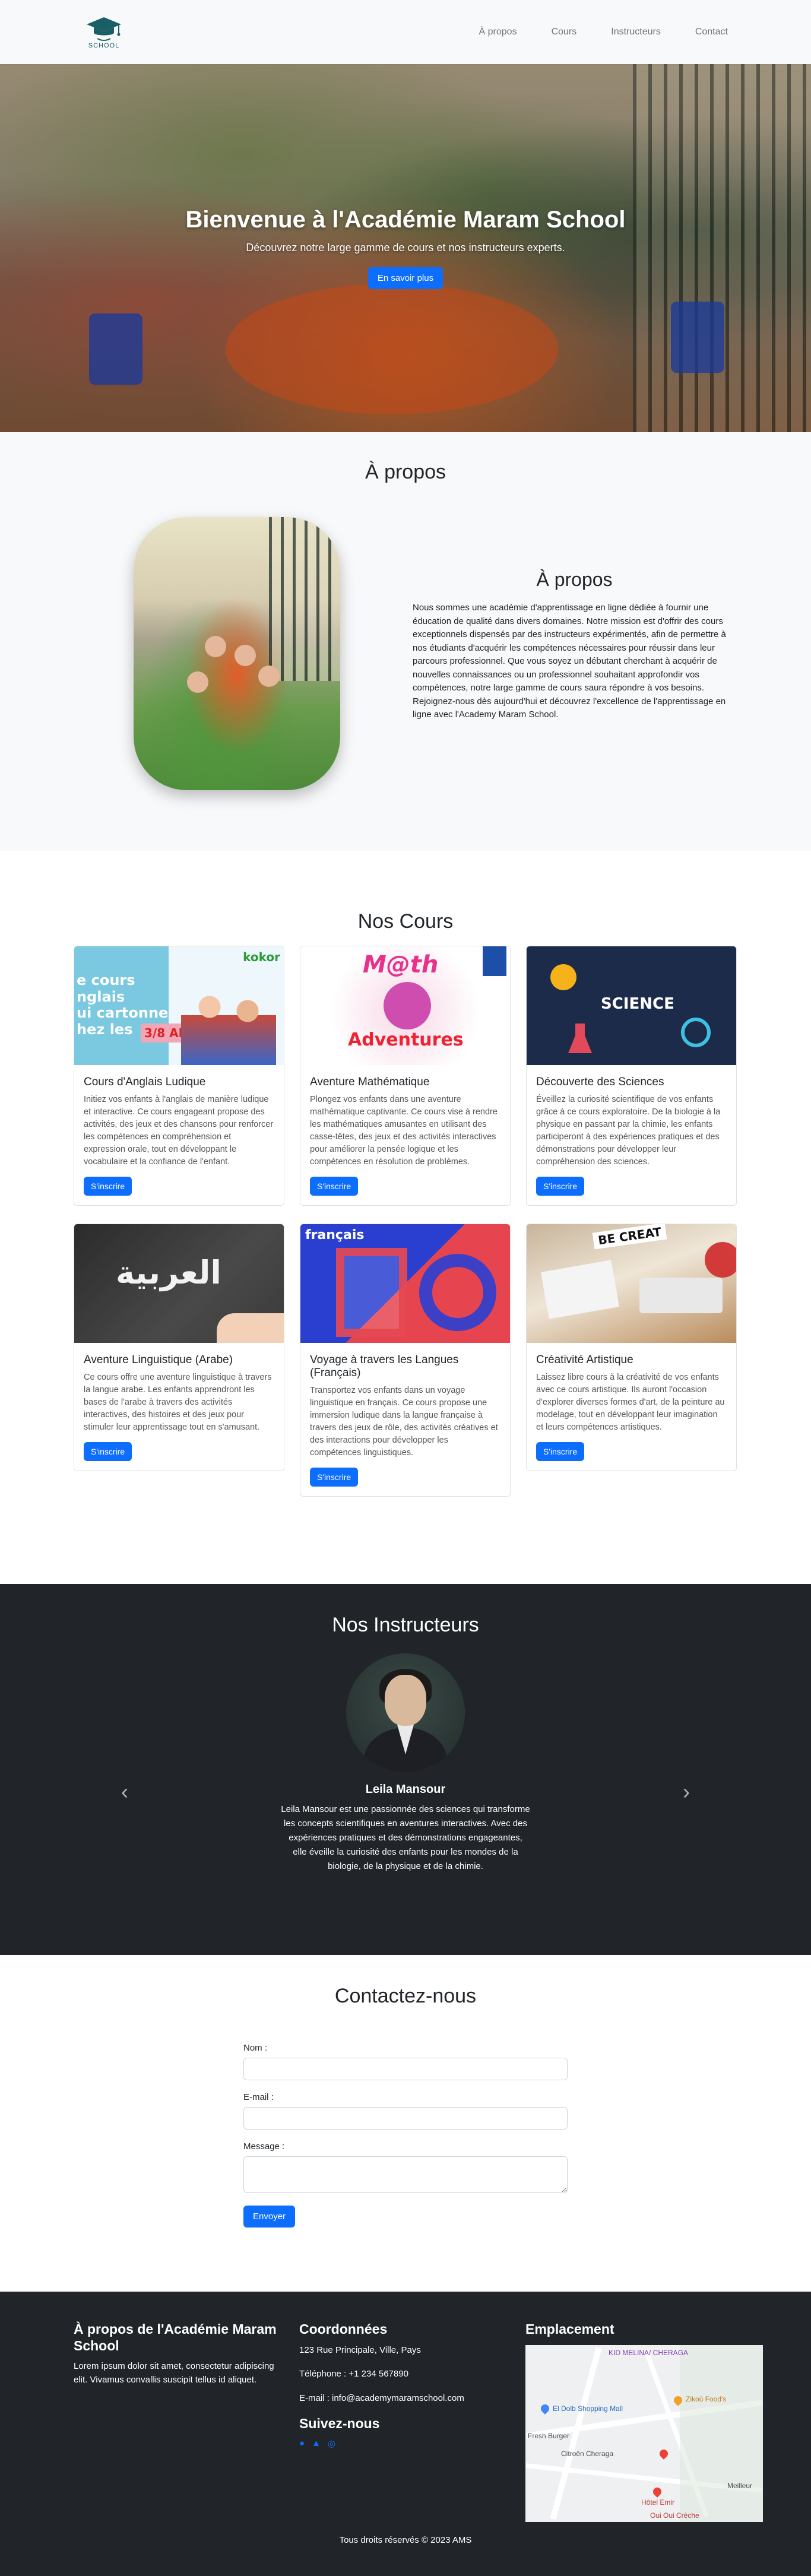  I want to click on footer-about-title: À propos de l'Académie Maram School, so click(175, 2337).